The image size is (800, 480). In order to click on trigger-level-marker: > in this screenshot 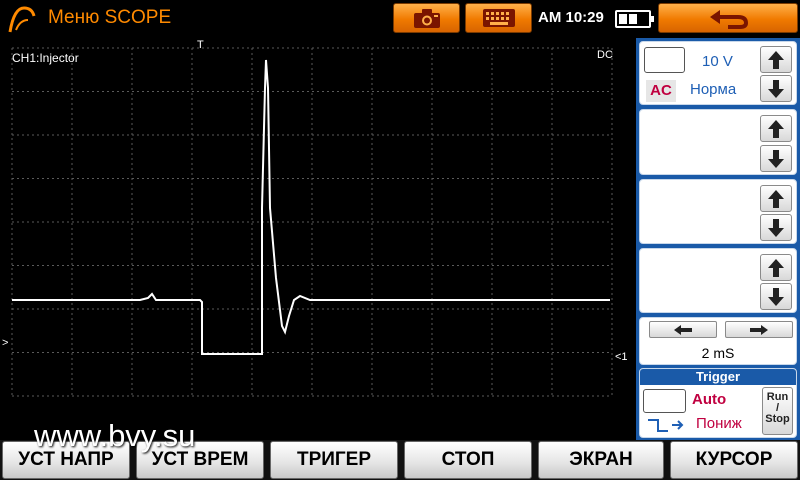, I will do `click(5, 343)`.